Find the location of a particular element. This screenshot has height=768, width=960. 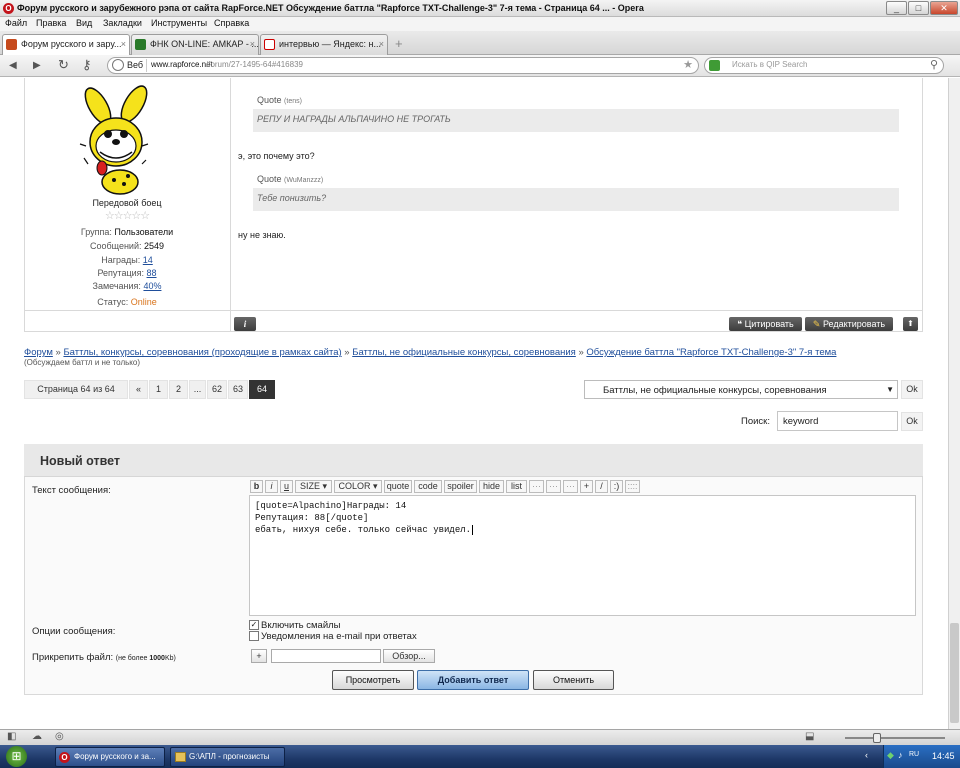

close-window-button: ✕ is located at coordinates (944, 8).